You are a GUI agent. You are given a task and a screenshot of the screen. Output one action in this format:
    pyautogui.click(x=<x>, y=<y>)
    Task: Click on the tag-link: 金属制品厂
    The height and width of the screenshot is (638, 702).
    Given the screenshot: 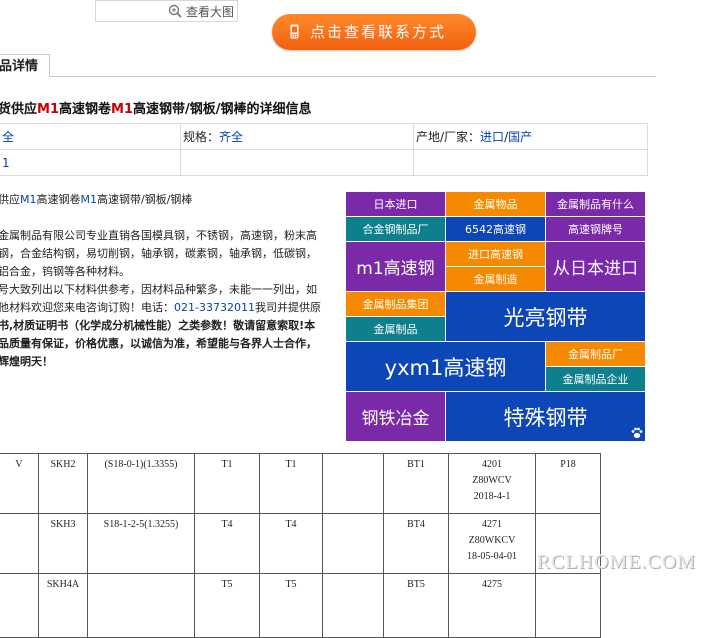 What is the action you would take?
    pyautogui.click(x=596, y=354)
    